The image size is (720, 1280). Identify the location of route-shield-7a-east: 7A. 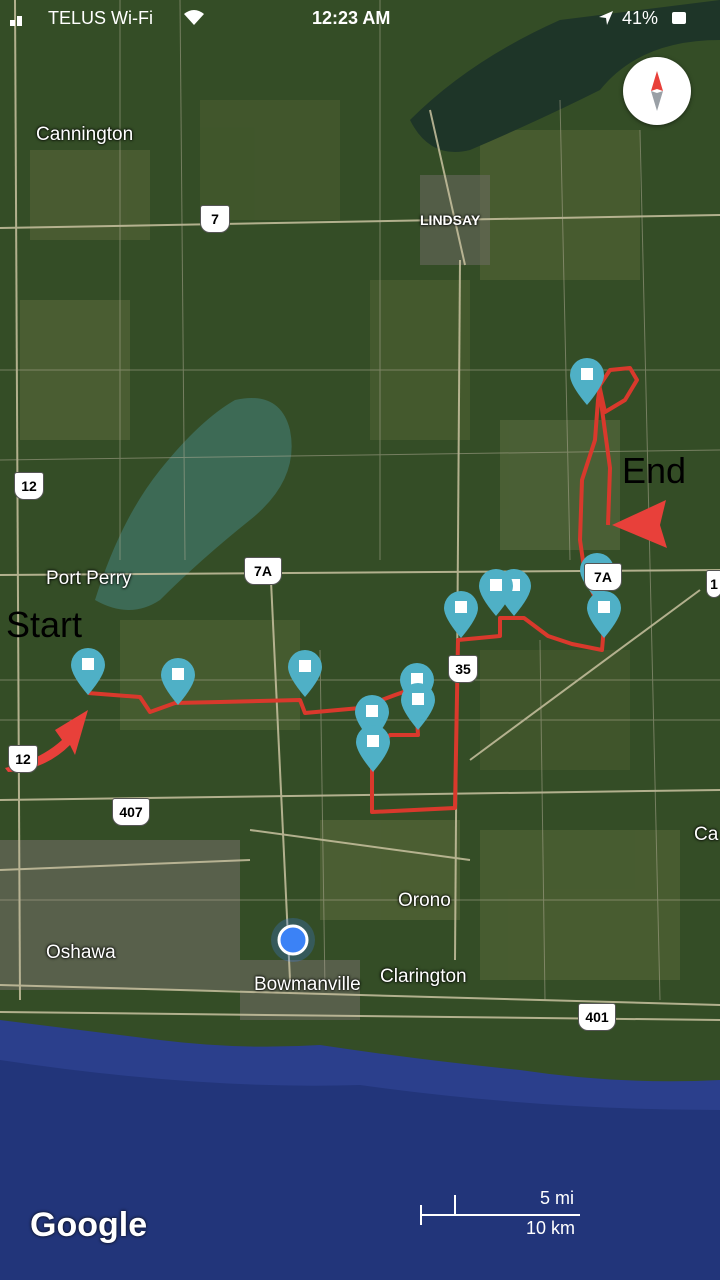
(603, 577).